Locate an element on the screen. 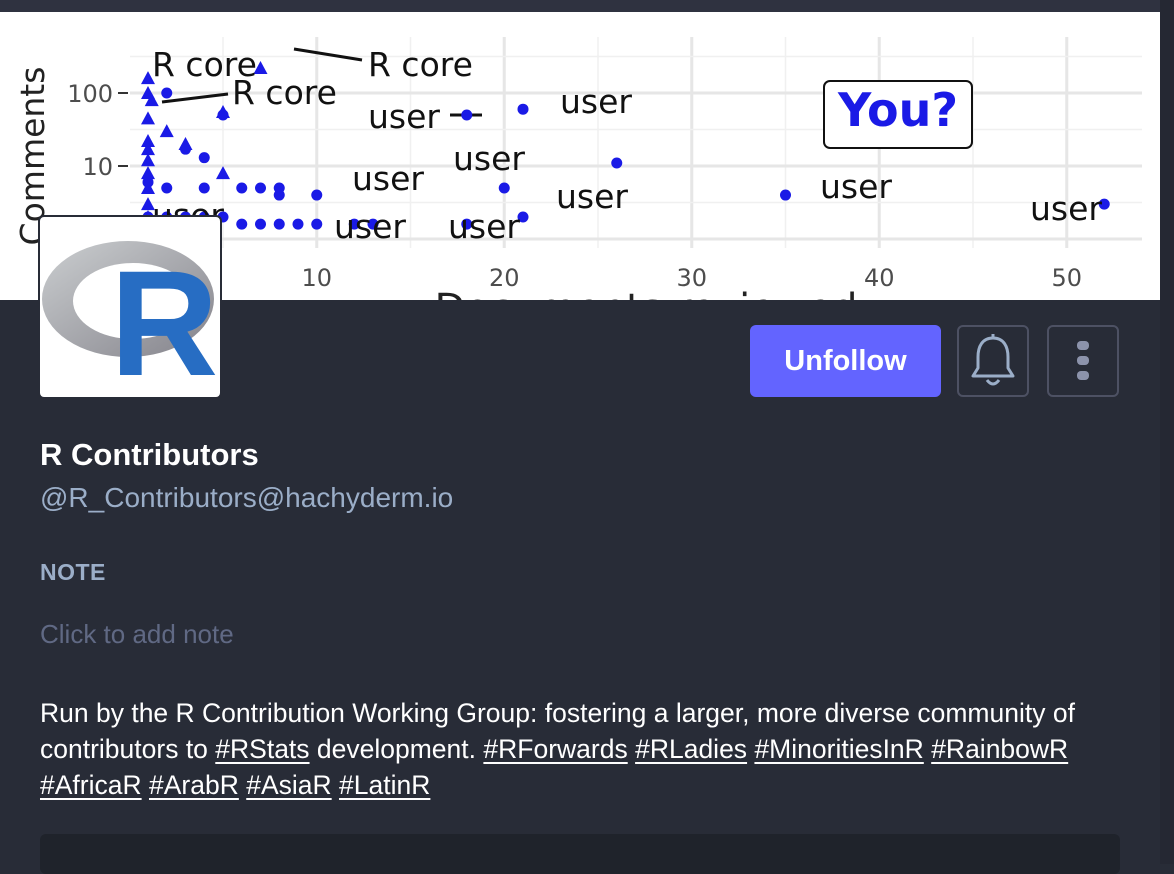 The image size is (1174, 874). hashtag-link: #AfricaR is located at coordinates (91, 785).